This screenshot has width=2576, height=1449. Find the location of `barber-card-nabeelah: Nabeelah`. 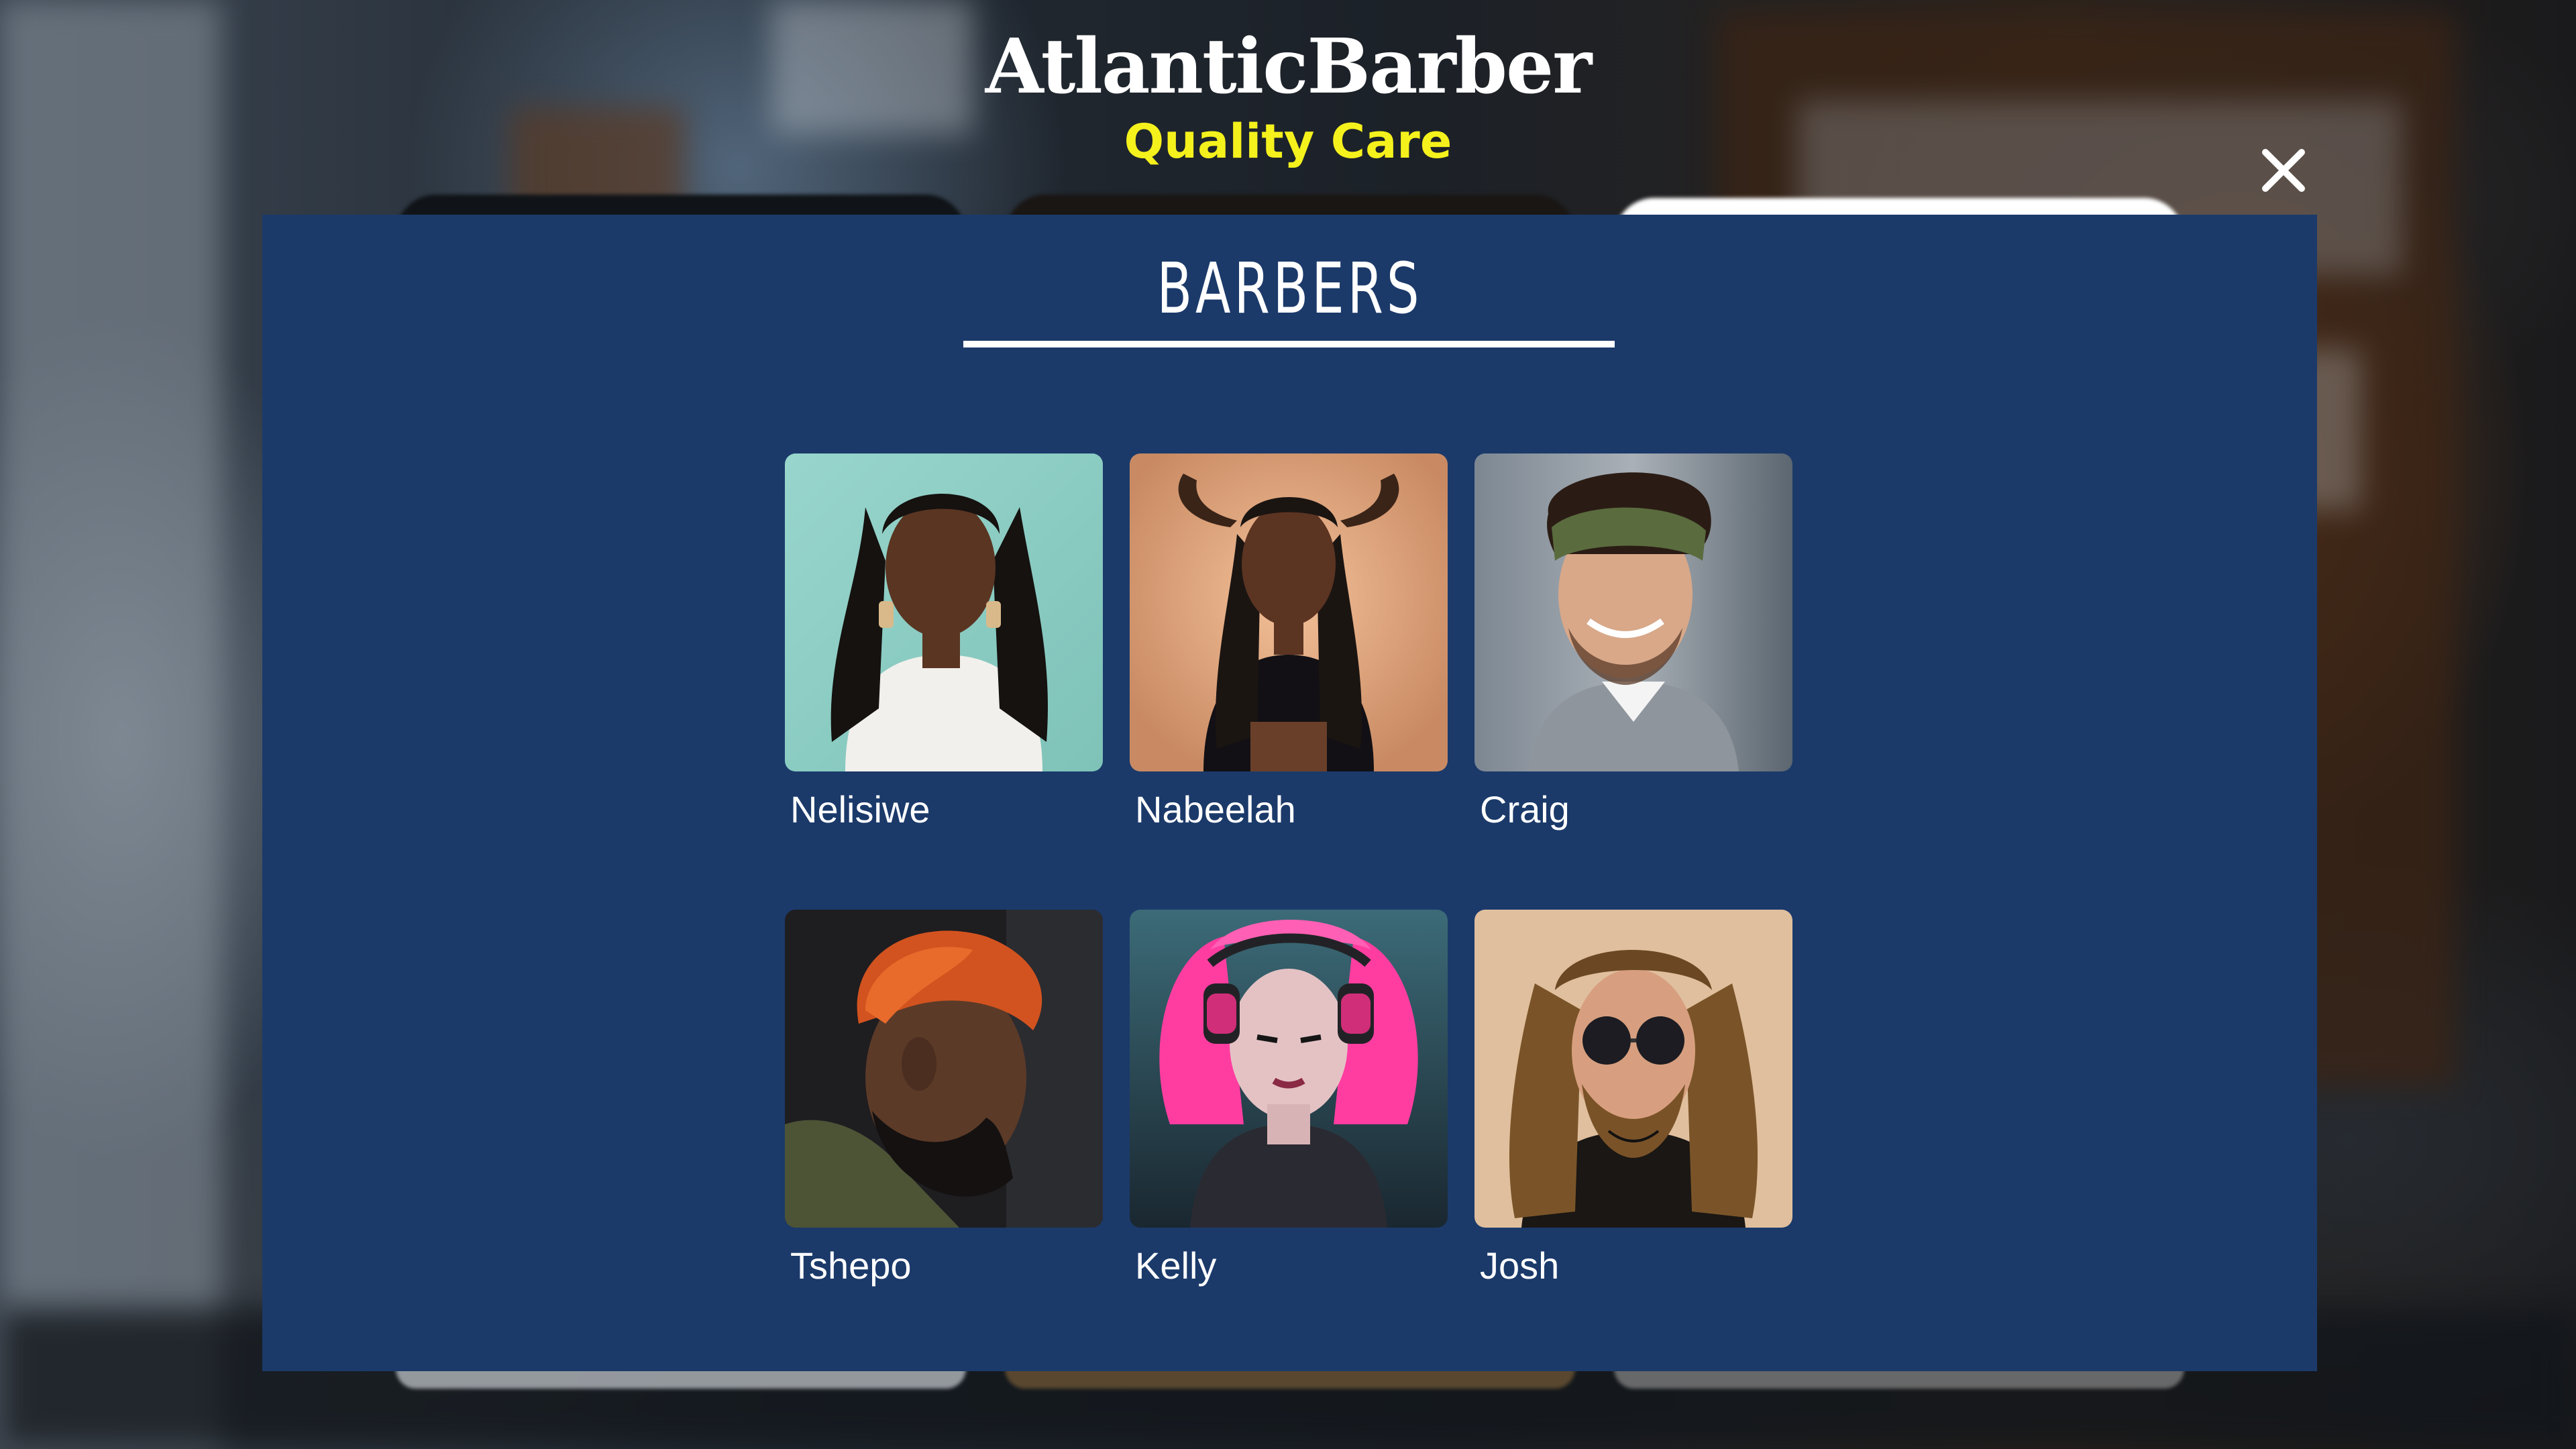

barber-card-nabeelah: Nabeelah is located at coordinates (1289, 643).